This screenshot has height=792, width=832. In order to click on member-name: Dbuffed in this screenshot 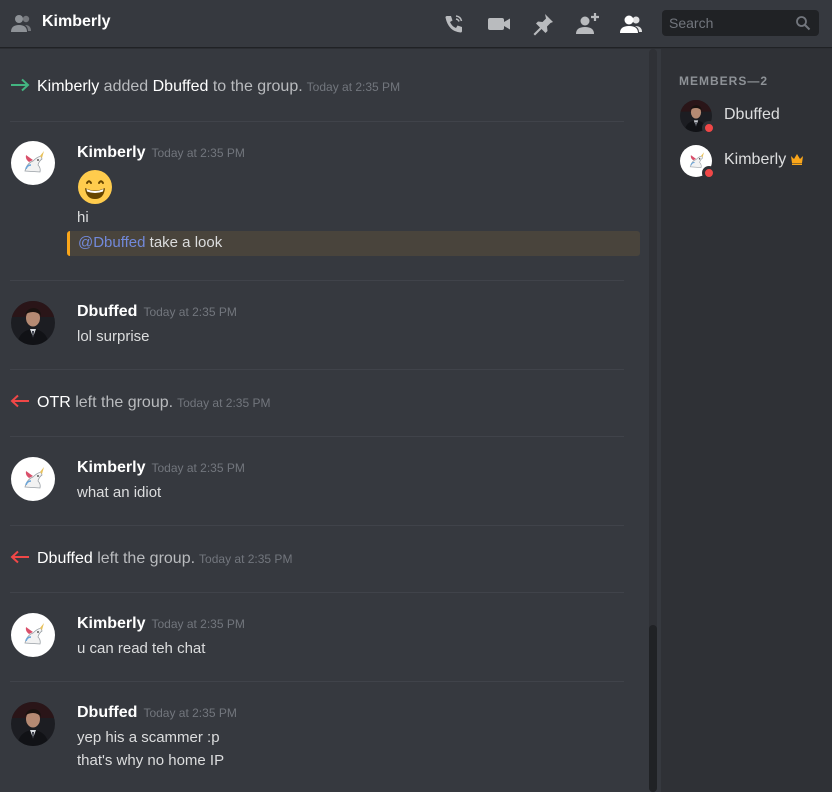, I will do `click(752, 114)`.